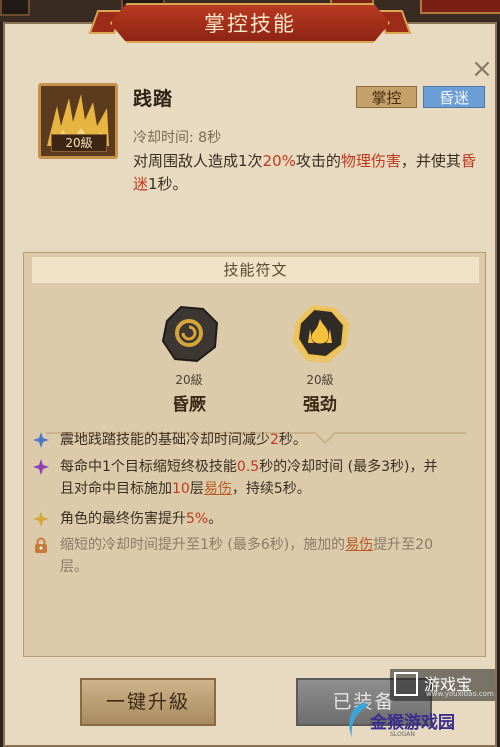 Image resolution: width=500 pixels, height=747 pixels. Describe the element at coordinates (460, 694) in the screenshot. I see `watermark-url: www.youxibao.com` at that location.